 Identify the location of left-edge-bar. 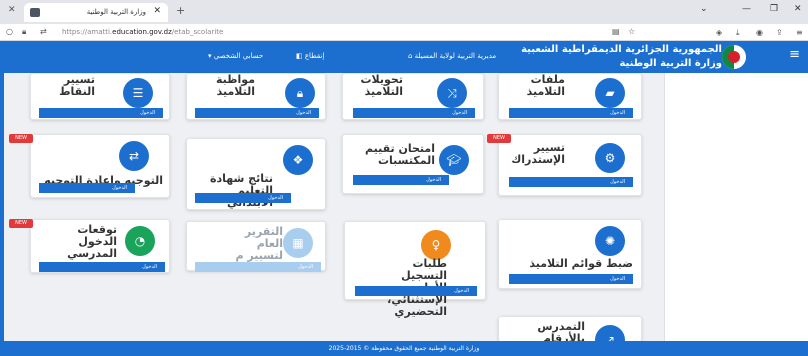
(2, 207).